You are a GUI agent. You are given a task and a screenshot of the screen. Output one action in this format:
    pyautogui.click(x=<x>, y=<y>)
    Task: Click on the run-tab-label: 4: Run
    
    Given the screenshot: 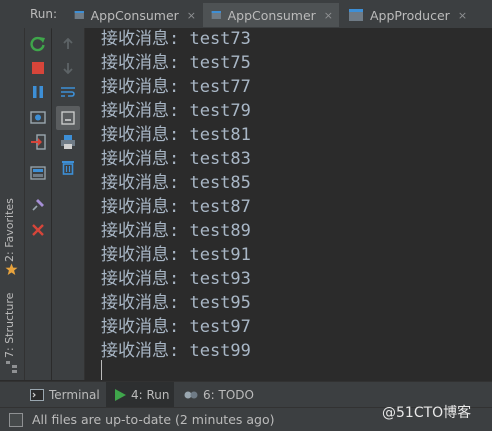 What is the action you would take?
    pyautogui.click(x=150, y=395)
    